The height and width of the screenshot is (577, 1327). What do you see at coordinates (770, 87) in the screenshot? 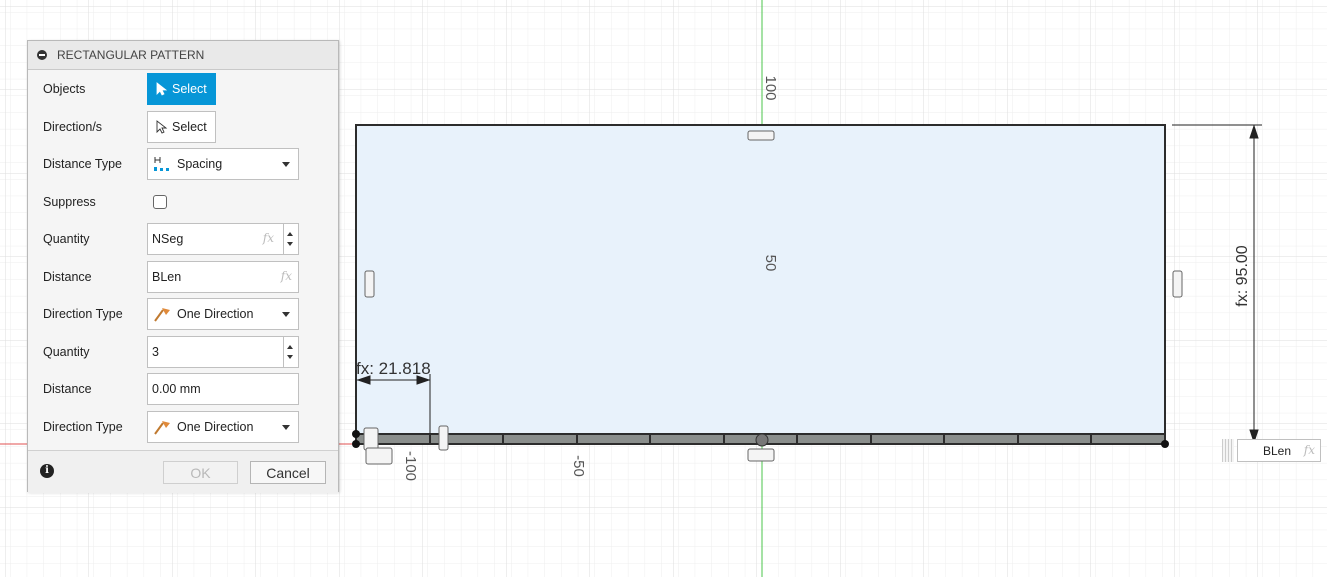
I see `axis-label-100: 100` at bounding box center [770, 87].